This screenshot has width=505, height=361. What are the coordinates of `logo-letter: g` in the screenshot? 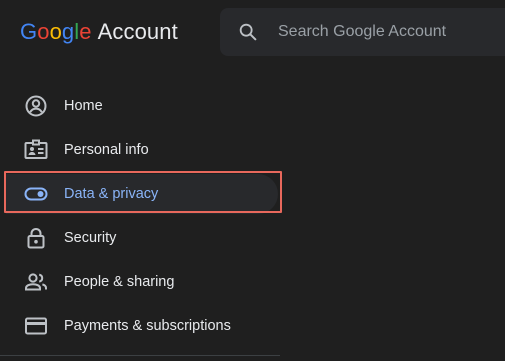 It's located at (68, 31).